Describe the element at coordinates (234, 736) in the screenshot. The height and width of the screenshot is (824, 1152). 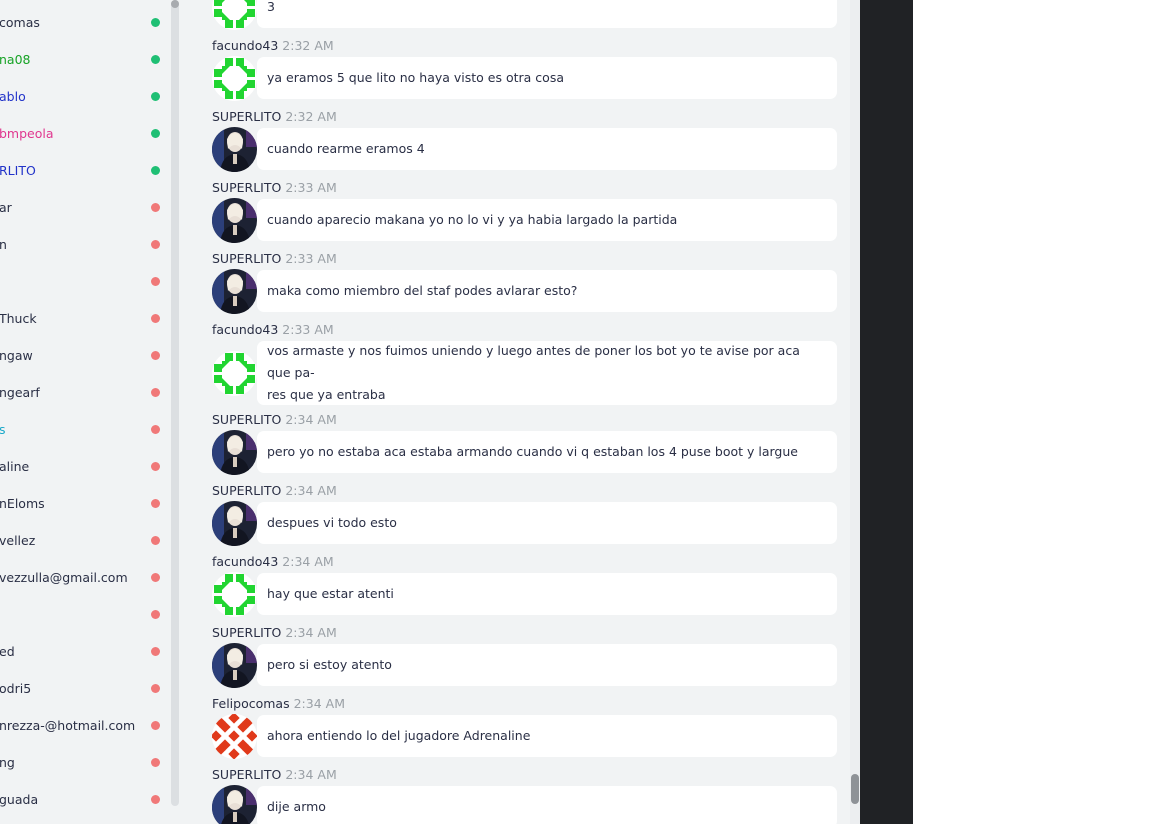
I see `user-avatar-red-pattern-icon` at that location.